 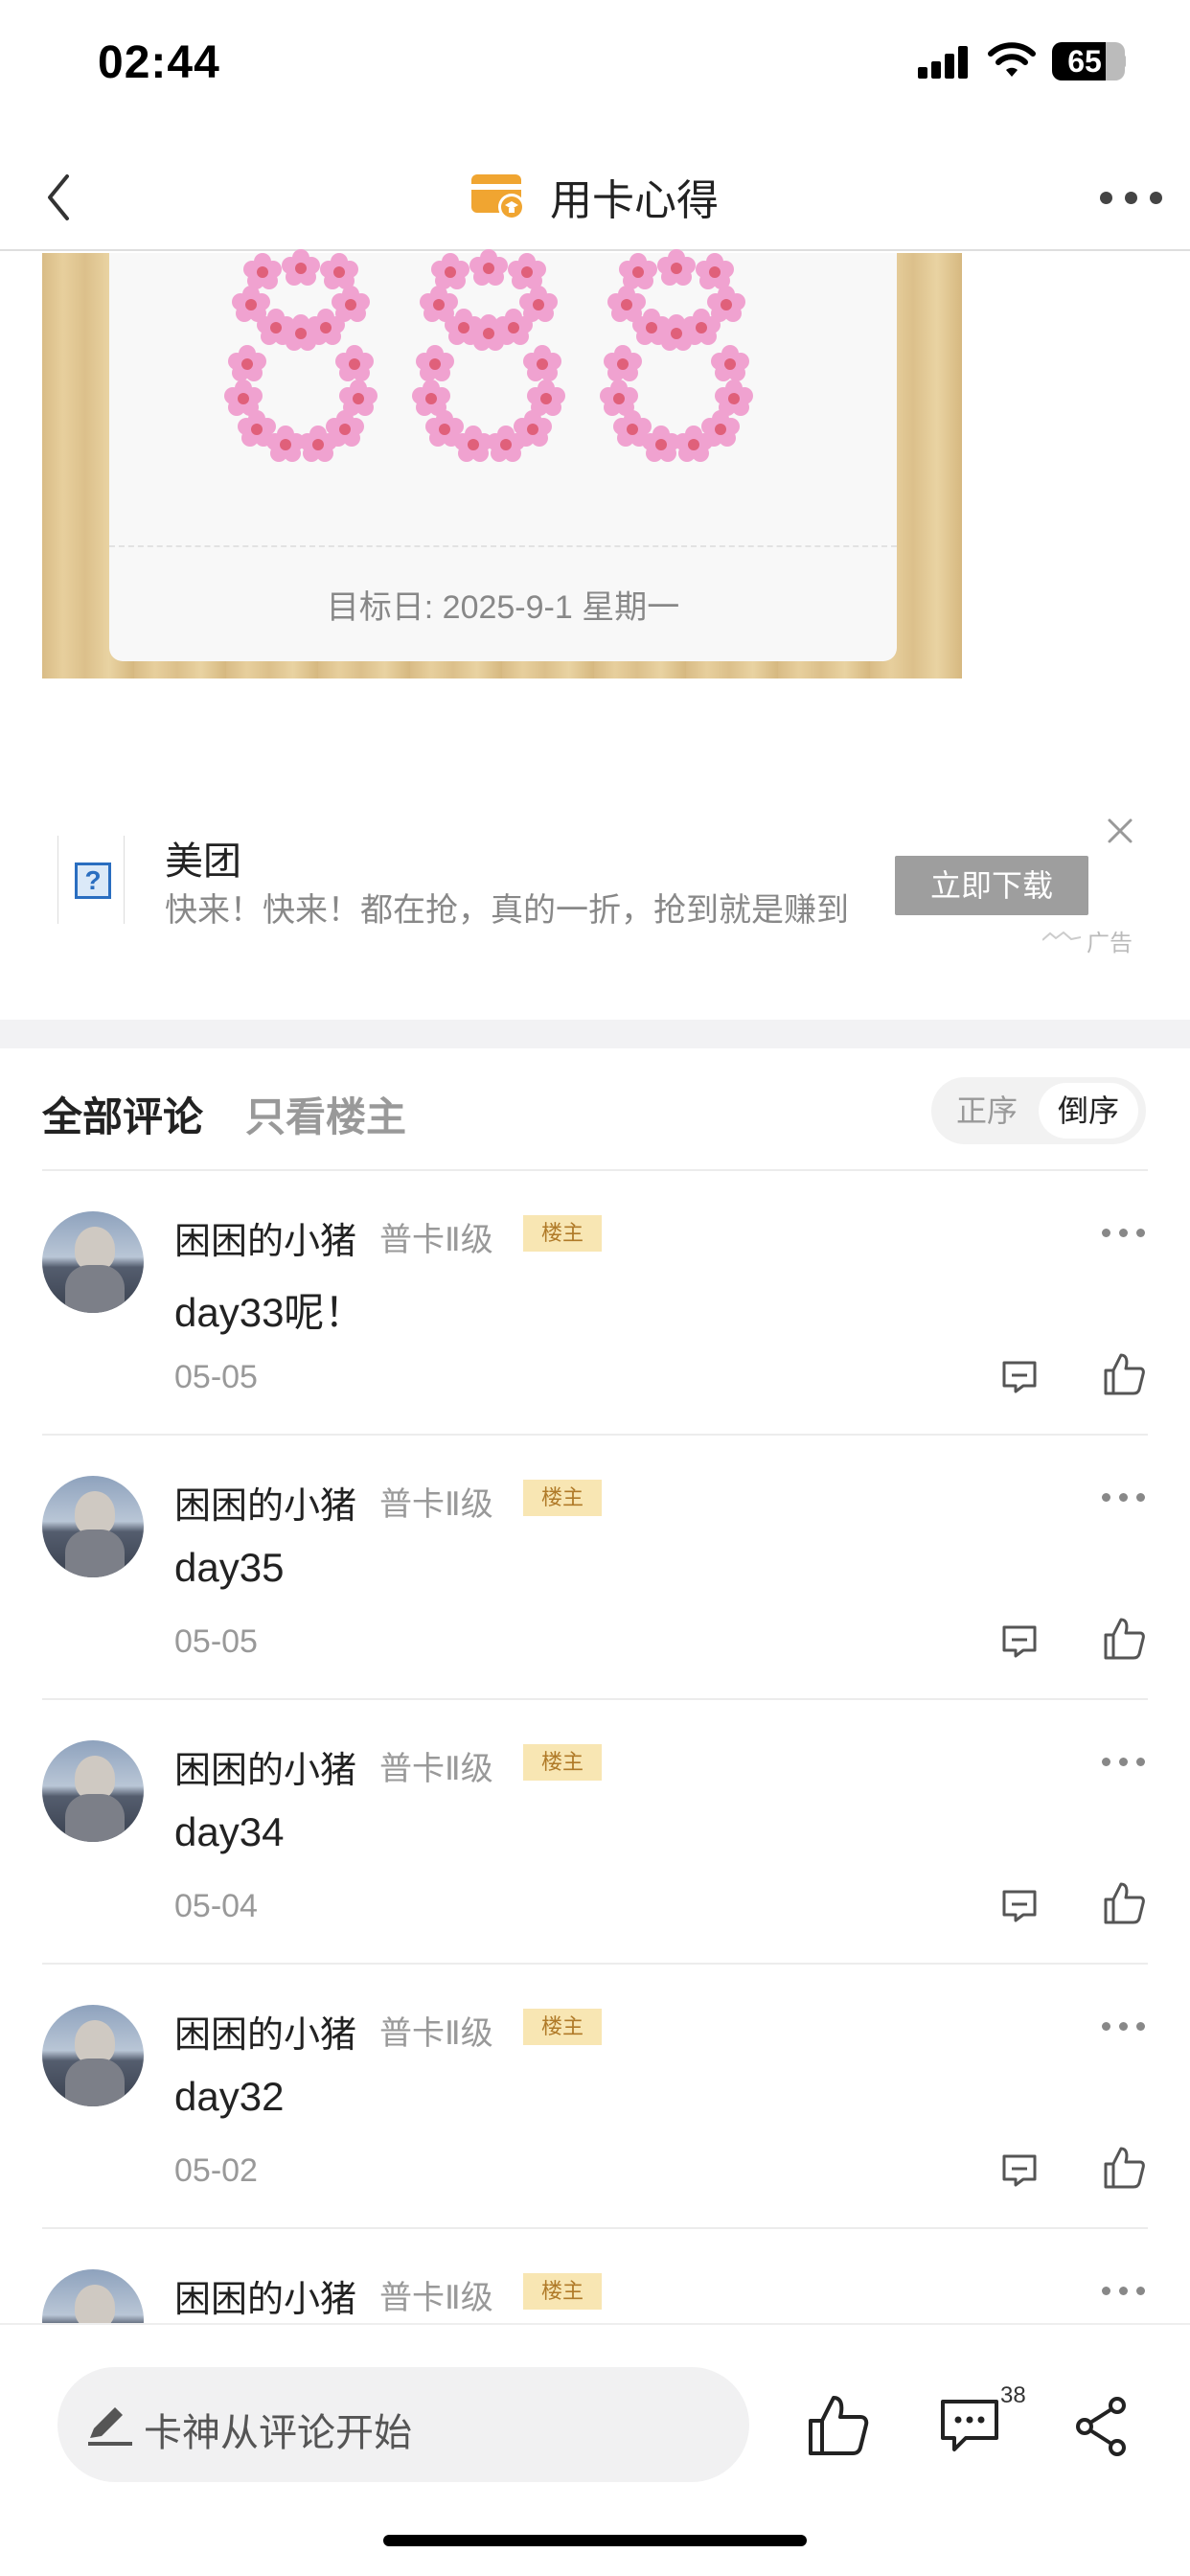 I want to click on comment-date: 05-04, so click(x=216, y=1906).